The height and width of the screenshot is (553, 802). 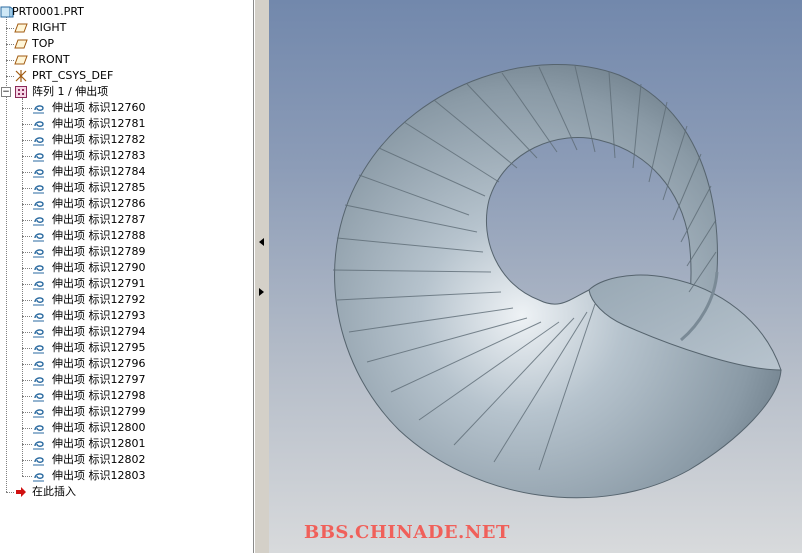 I want to click on tree-item-extrusion: 伸出项 标识12795, so click(x=126, y=348).